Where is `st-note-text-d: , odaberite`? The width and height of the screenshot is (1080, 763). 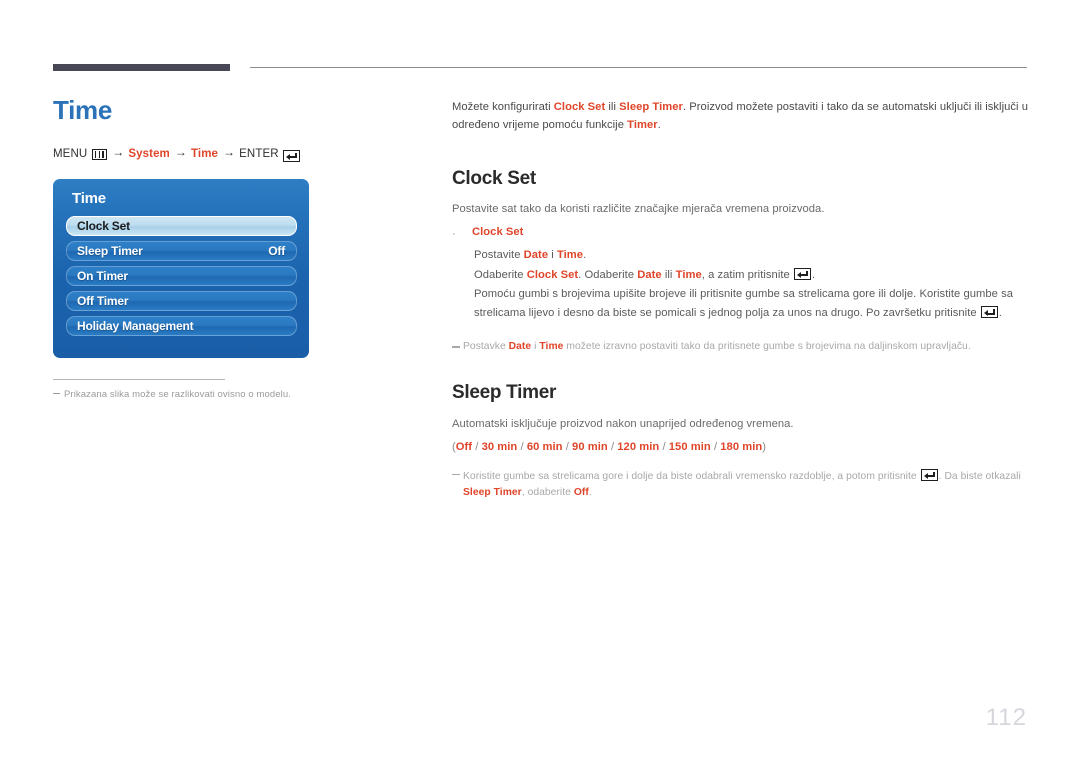 st-note-text-d: , odaberite is located at coordinates (547, 493).